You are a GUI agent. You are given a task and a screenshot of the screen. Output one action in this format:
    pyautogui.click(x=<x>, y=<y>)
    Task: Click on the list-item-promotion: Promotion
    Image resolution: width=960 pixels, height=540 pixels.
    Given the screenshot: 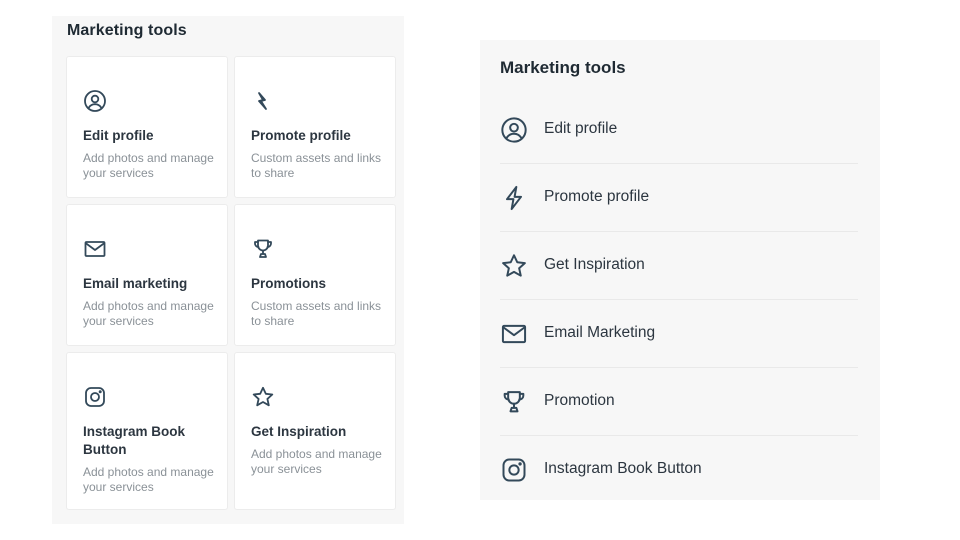 What is the action you would take?
    pyautogui.click(x=679, y=402)
    